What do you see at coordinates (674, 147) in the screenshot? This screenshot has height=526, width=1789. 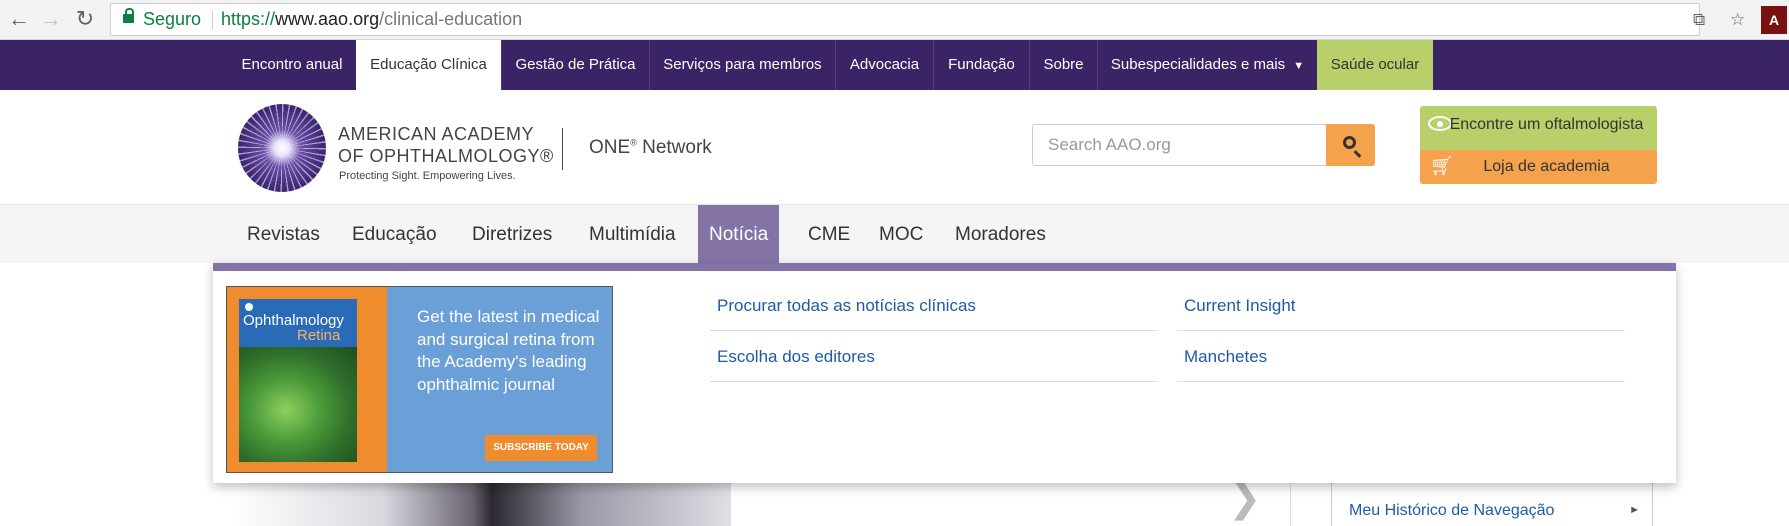 I see `one-network-suffix: Network` at bounding box center [674, 147].